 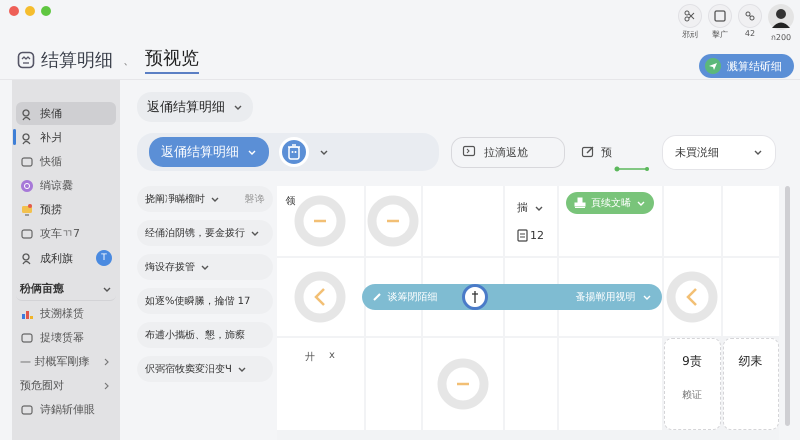 What do you see at coordinates (66, 185) in the screenshot?
I see `sidebar-item: 绱谅爨` at bounding box center [66, 185].